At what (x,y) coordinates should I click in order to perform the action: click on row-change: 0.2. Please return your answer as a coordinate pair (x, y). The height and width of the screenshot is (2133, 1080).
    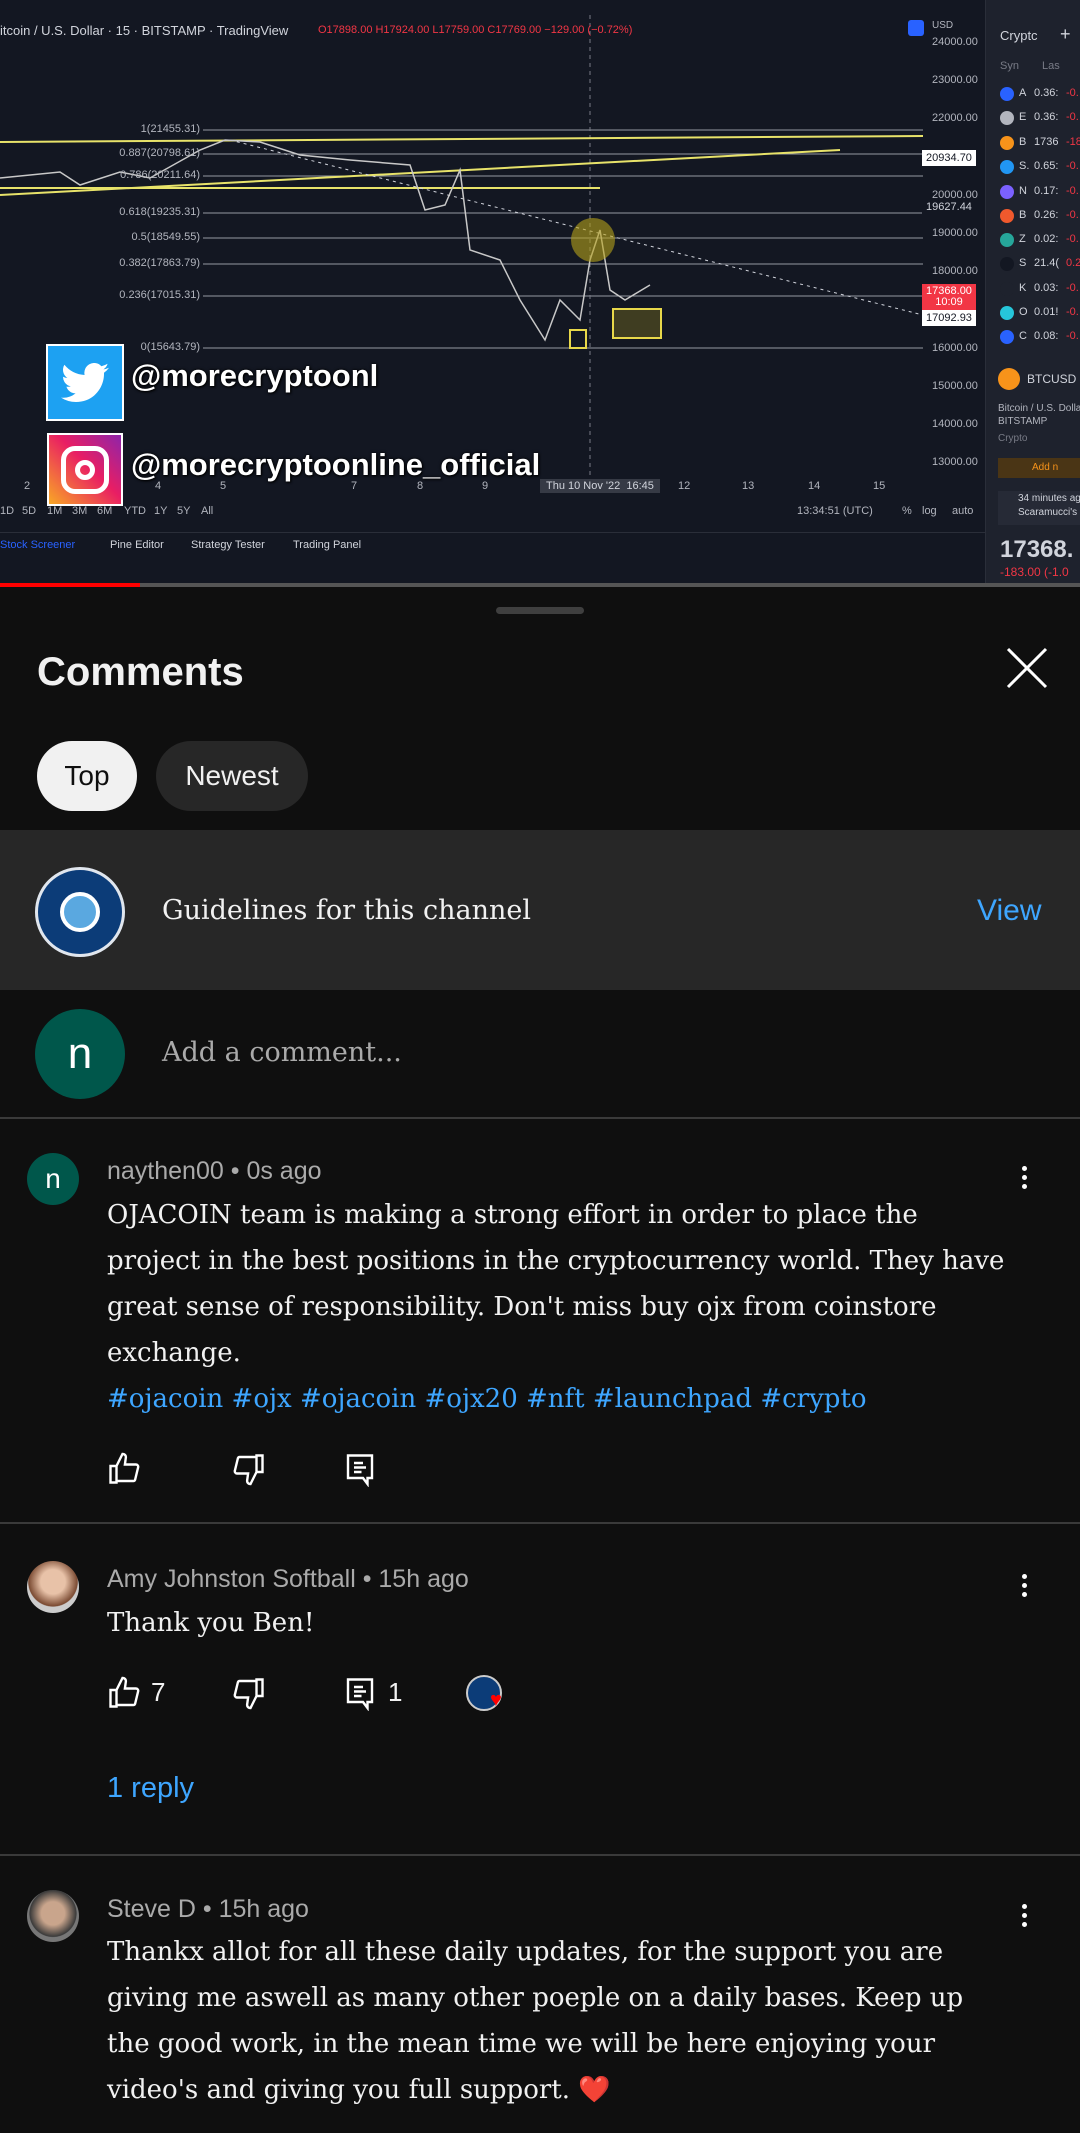
    Looking at the image, I should click on (1073, 263).